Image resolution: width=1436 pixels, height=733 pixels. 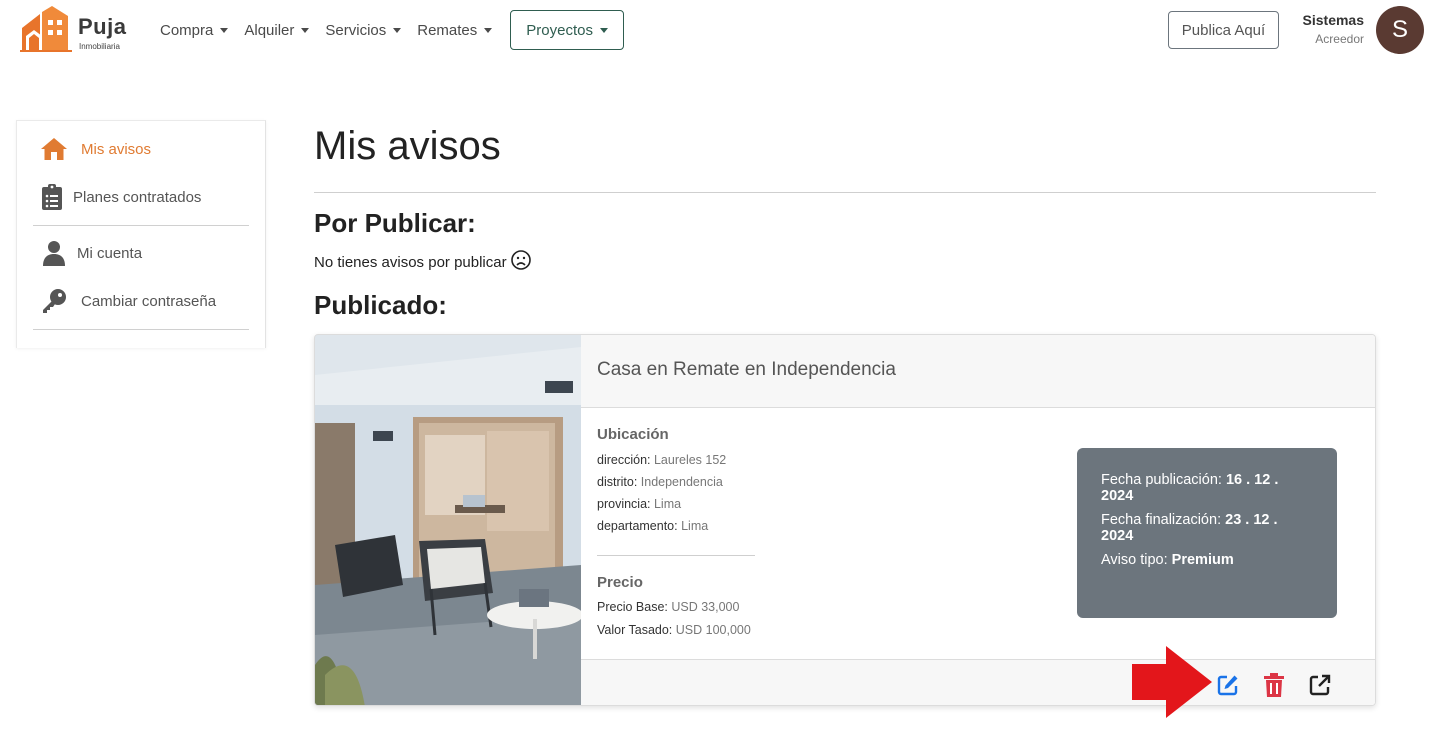 I want to click on sidebar-item-label: Mi cuenta, so click(x=110, y=253).